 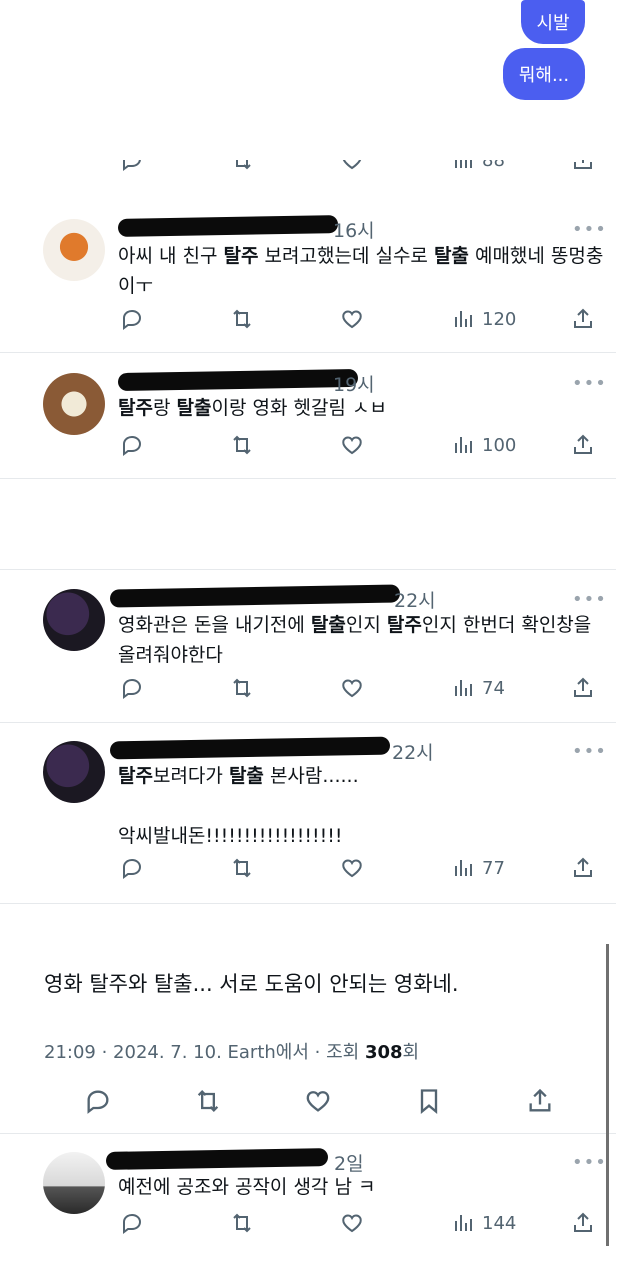 I want to click on views-count: 77, so click(x=493, y=868).